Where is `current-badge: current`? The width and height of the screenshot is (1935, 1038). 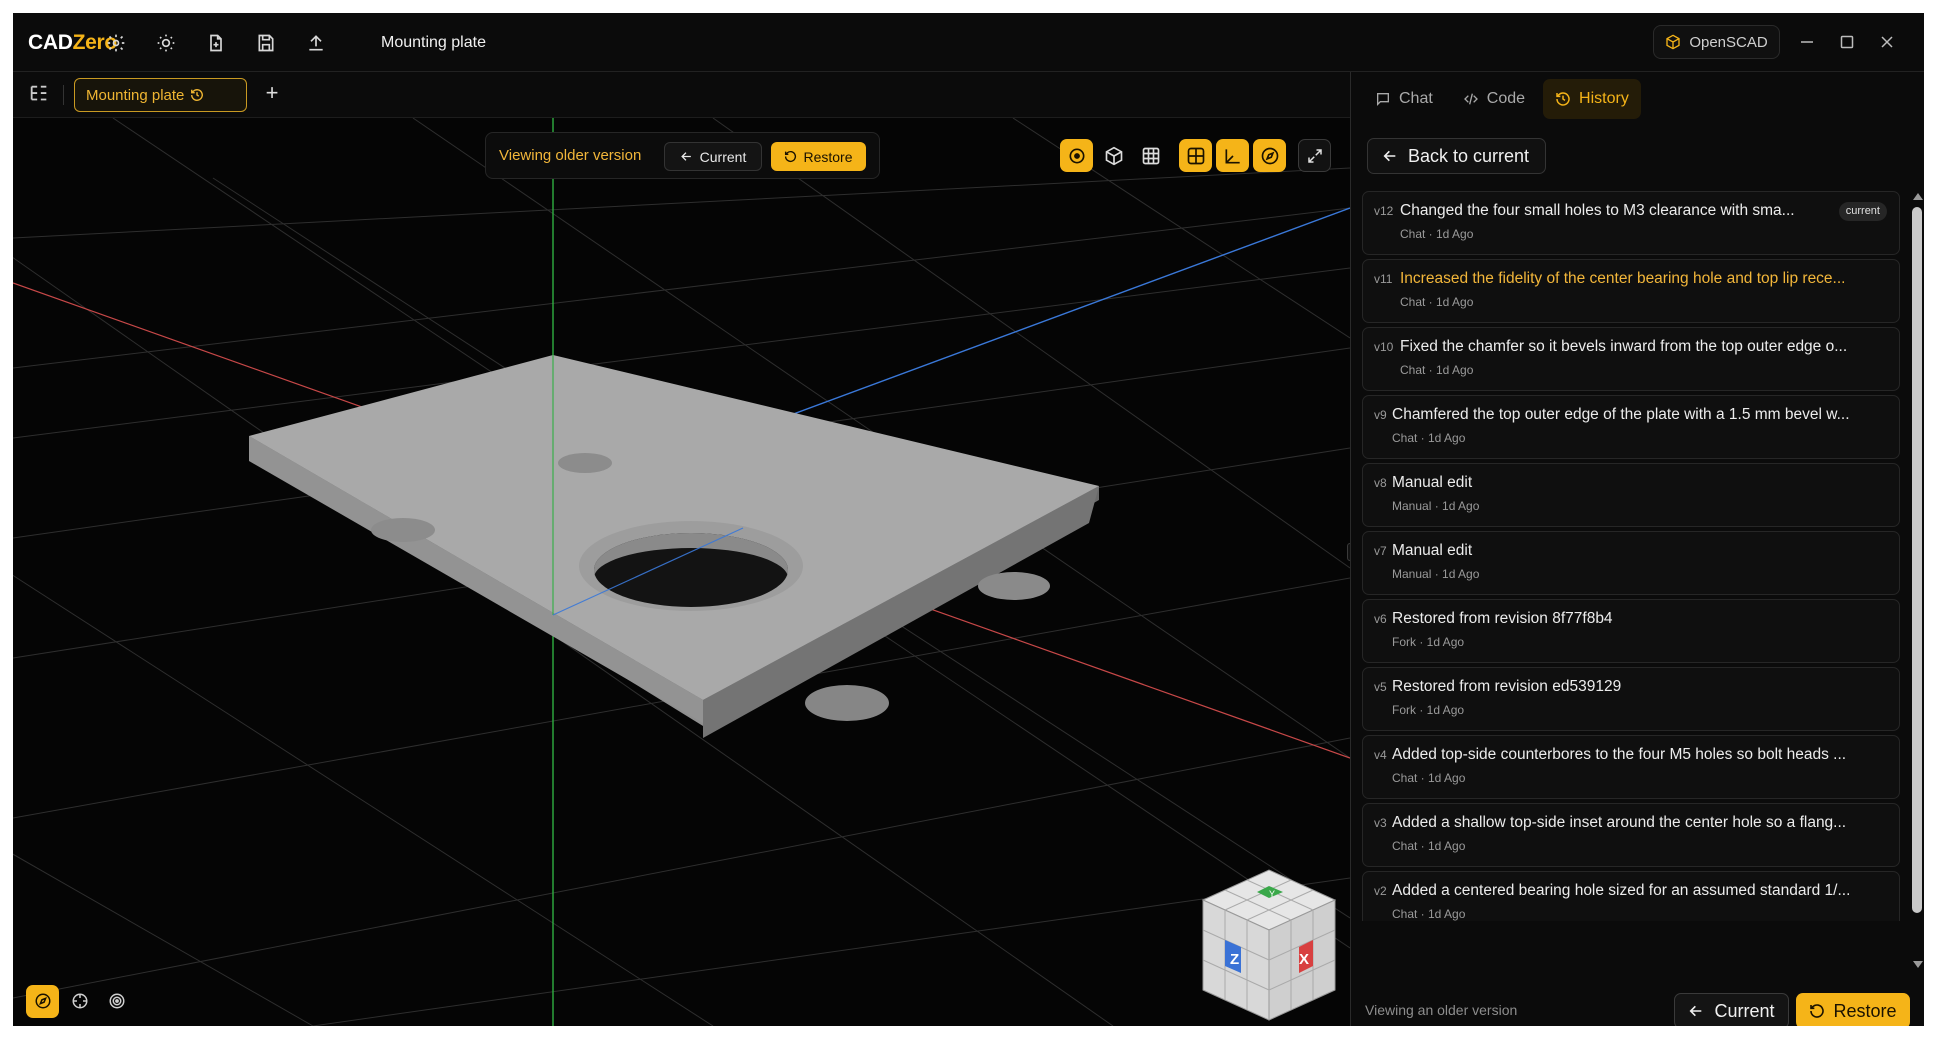 current-badge: current is located at coordinates (1862, 211).